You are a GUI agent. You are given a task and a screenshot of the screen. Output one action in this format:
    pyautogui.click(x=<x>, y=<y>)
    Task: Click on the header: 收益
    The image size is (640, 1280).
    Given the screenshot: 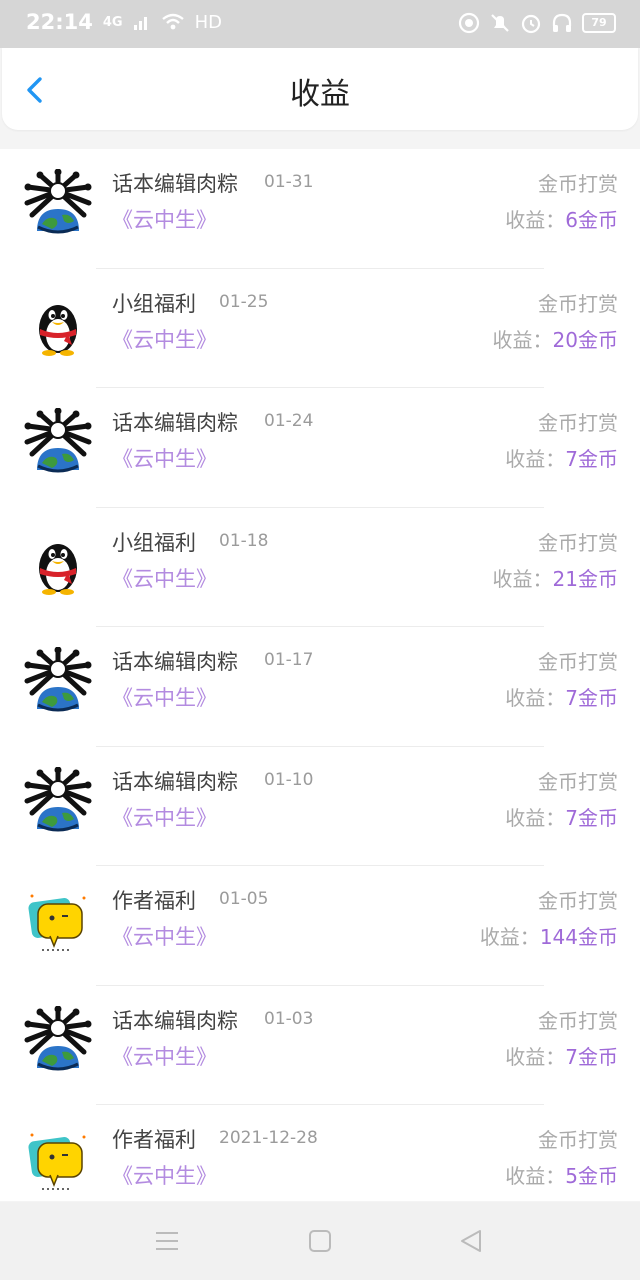 What is the action you would take?
    pyautogui.click(x=320, y=89)
    